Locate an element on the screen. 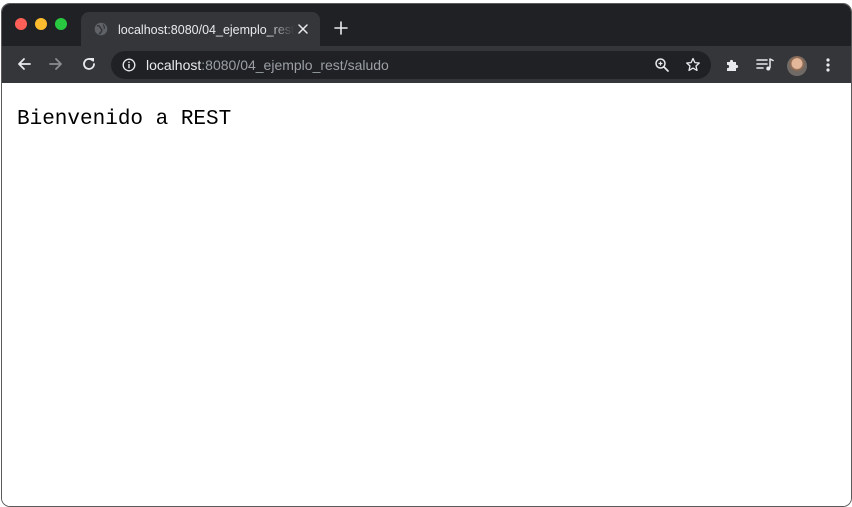 This screenshot has width=852, height=507. forward-icon is located at coordinates (56, 64).